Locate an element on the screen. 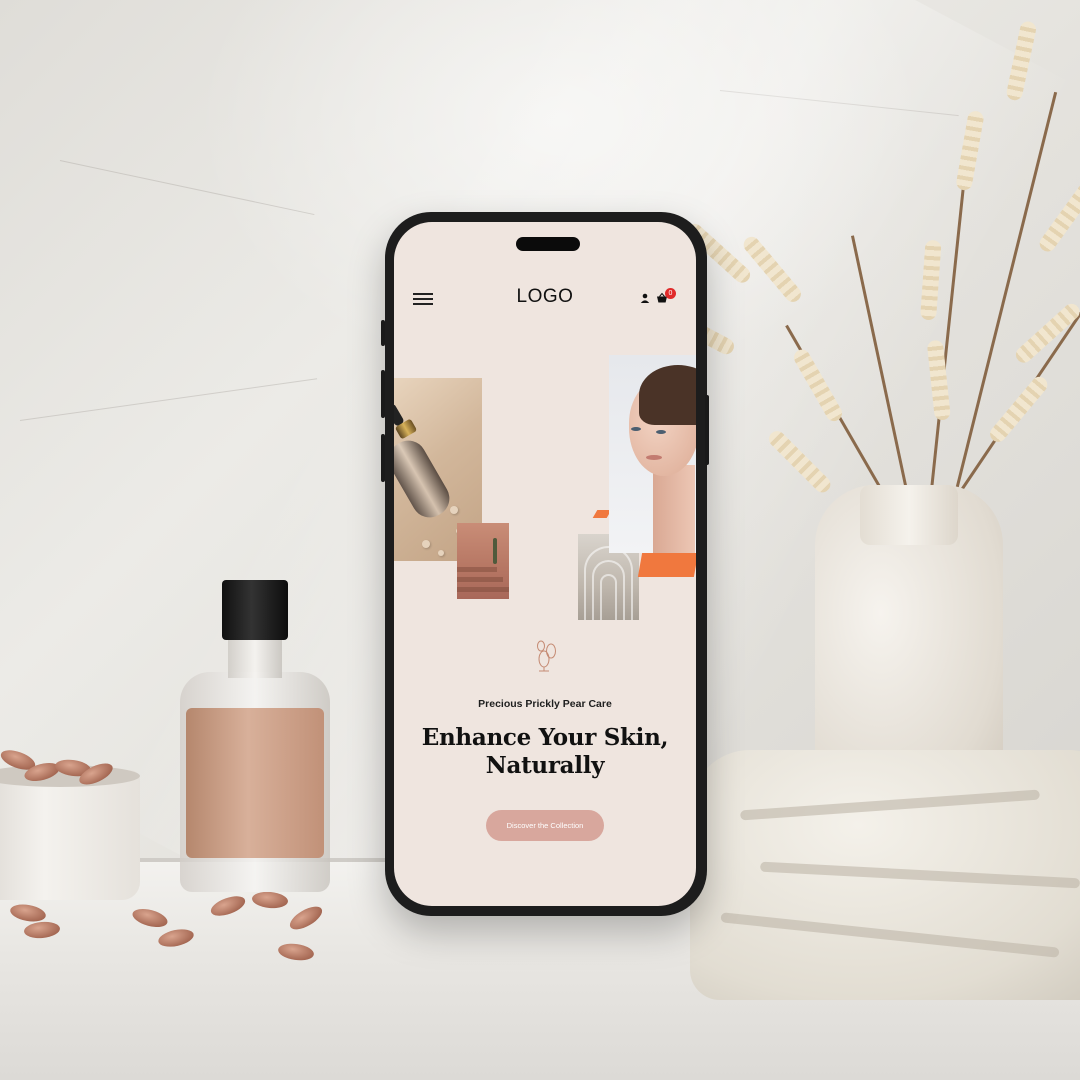  model-hair is located at coordinates (667, 395).